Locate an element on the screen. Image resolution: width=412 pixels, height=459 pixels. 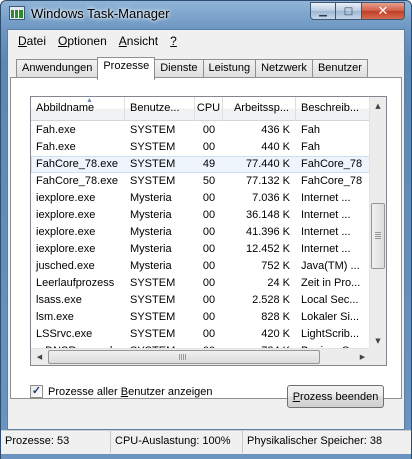
tab-netzwerk: Netzwerk is located at coordinates (284, 69).